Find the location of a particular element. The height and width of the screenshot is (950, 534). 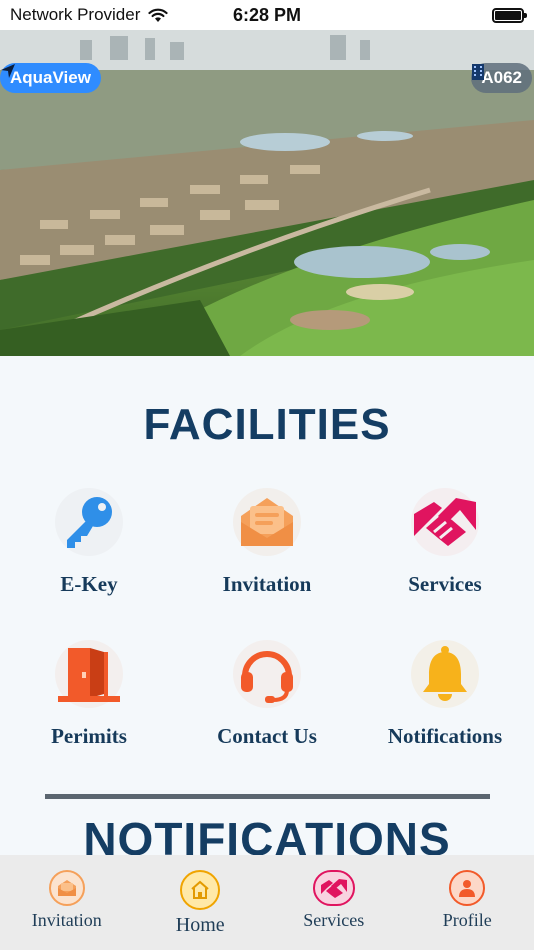

door-icon is located at coordinates (89, 674).